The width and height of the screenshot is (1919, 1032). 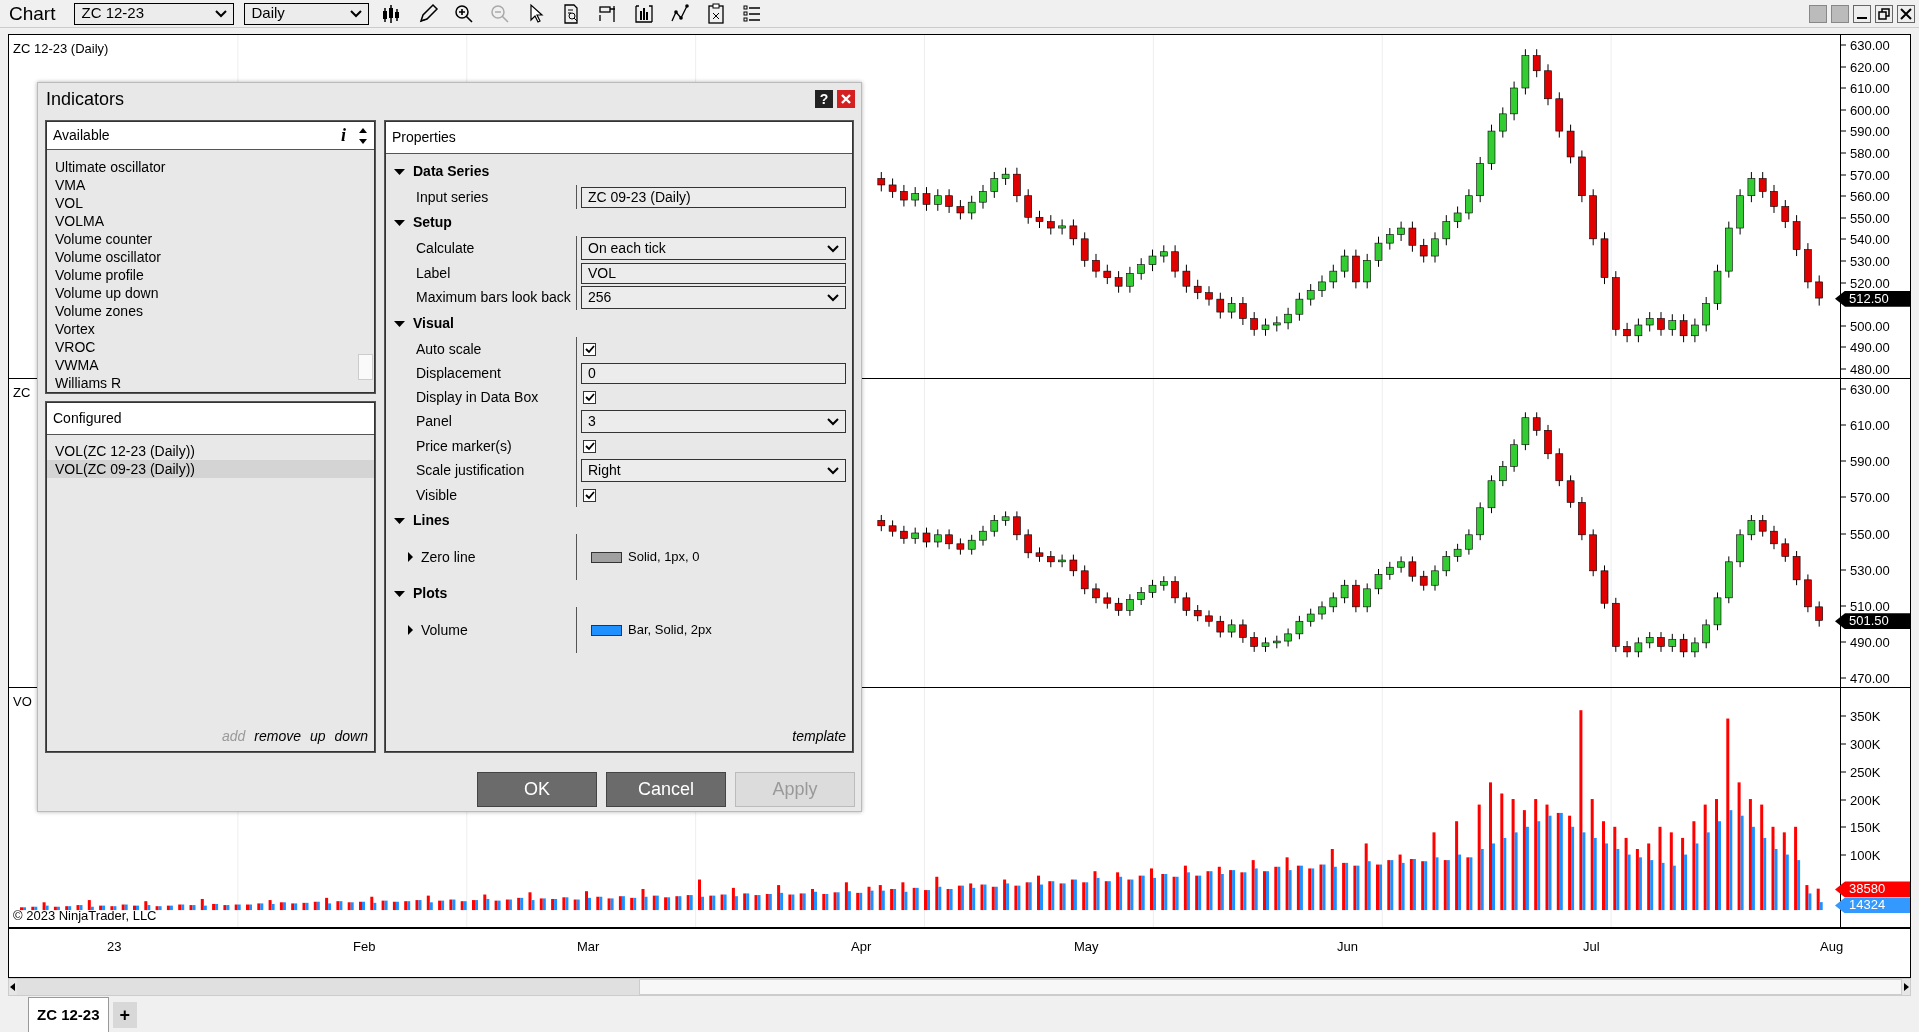 I want to click on list-item: Volume up down, so click(x=202, y=293).